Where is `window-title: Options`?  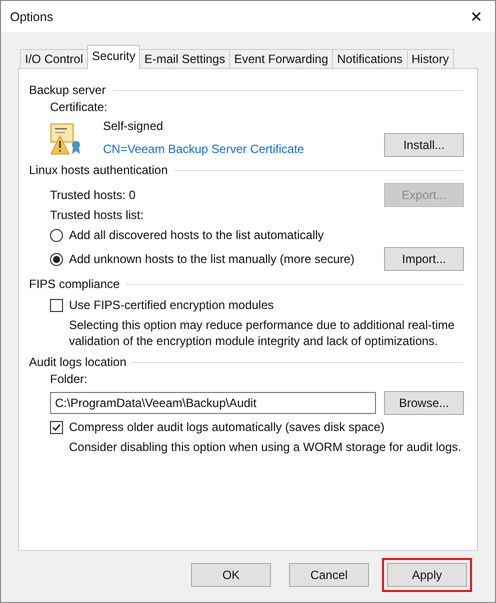 window-title: Options is located at coordinates (32, 17).